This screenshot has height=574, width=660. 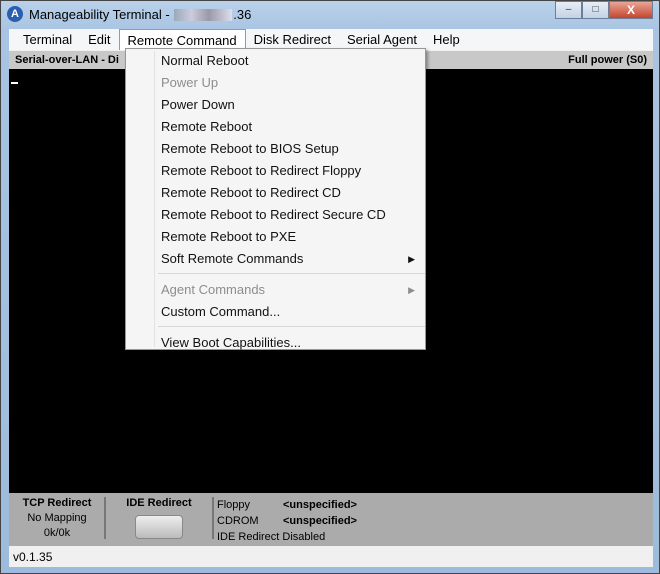 I want to click on menu-item-label: Remote Reboot to Redirect Floppy, so click(x=261, y=170).